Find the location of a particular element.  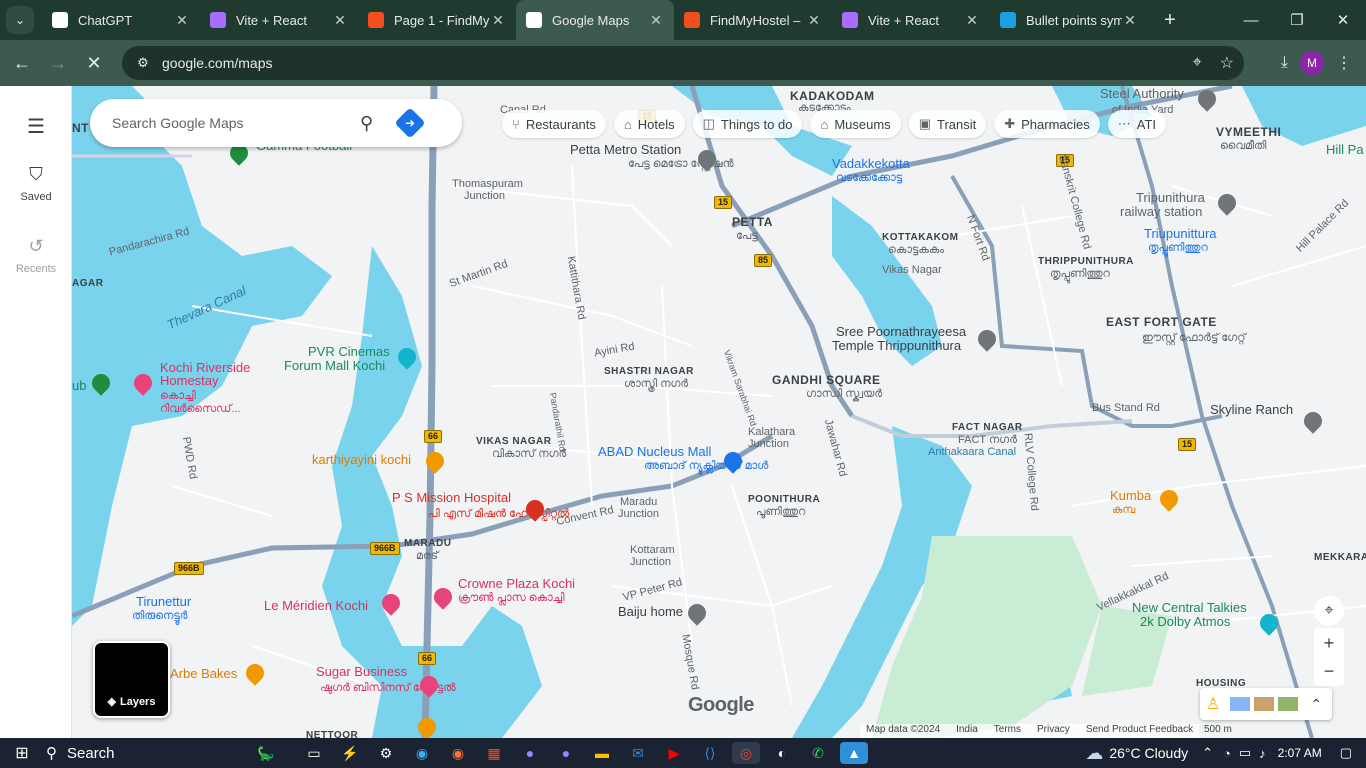

app-icon: ⚡ is located at coordinates (350, 753).